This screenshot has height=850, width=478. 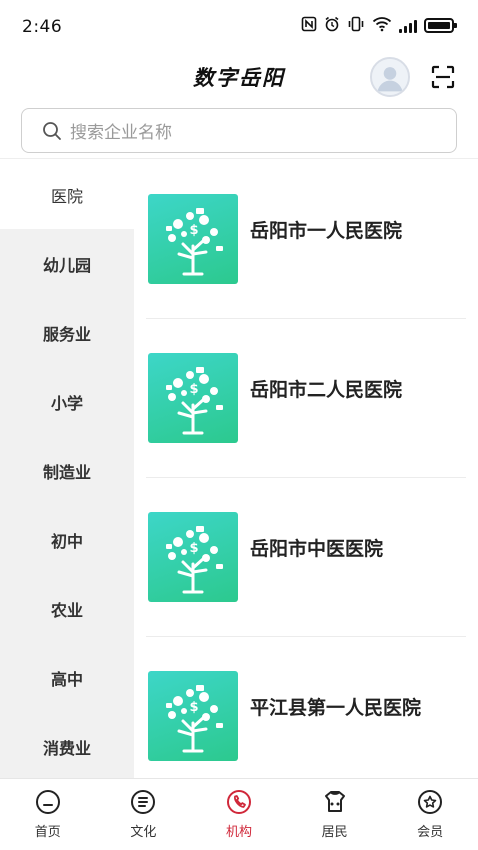 What do you see at coordinates (309, 25) in the screenshot?
I see `nfc-icon` at bounding box center [309, 25].